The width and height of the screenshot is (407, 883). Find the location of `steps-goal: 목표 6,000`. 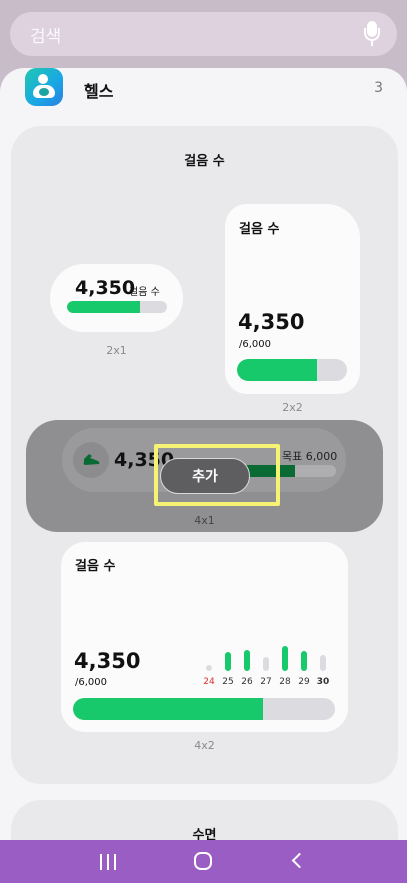

steps-goal: 목표 6,000 is located at coordinates (310, 456).